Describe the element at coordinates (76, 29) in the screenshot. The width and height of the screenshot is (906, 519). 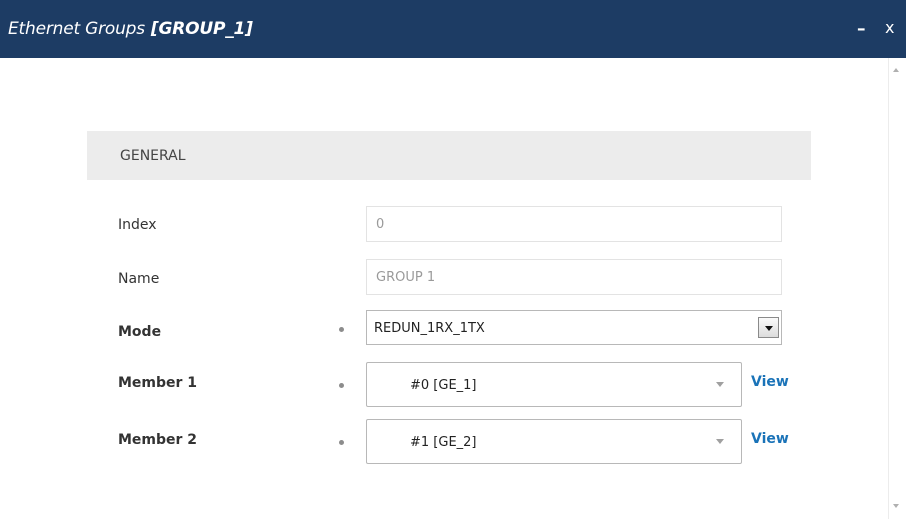
I see `dialog-title-text: Ethernet Groups` at that location.